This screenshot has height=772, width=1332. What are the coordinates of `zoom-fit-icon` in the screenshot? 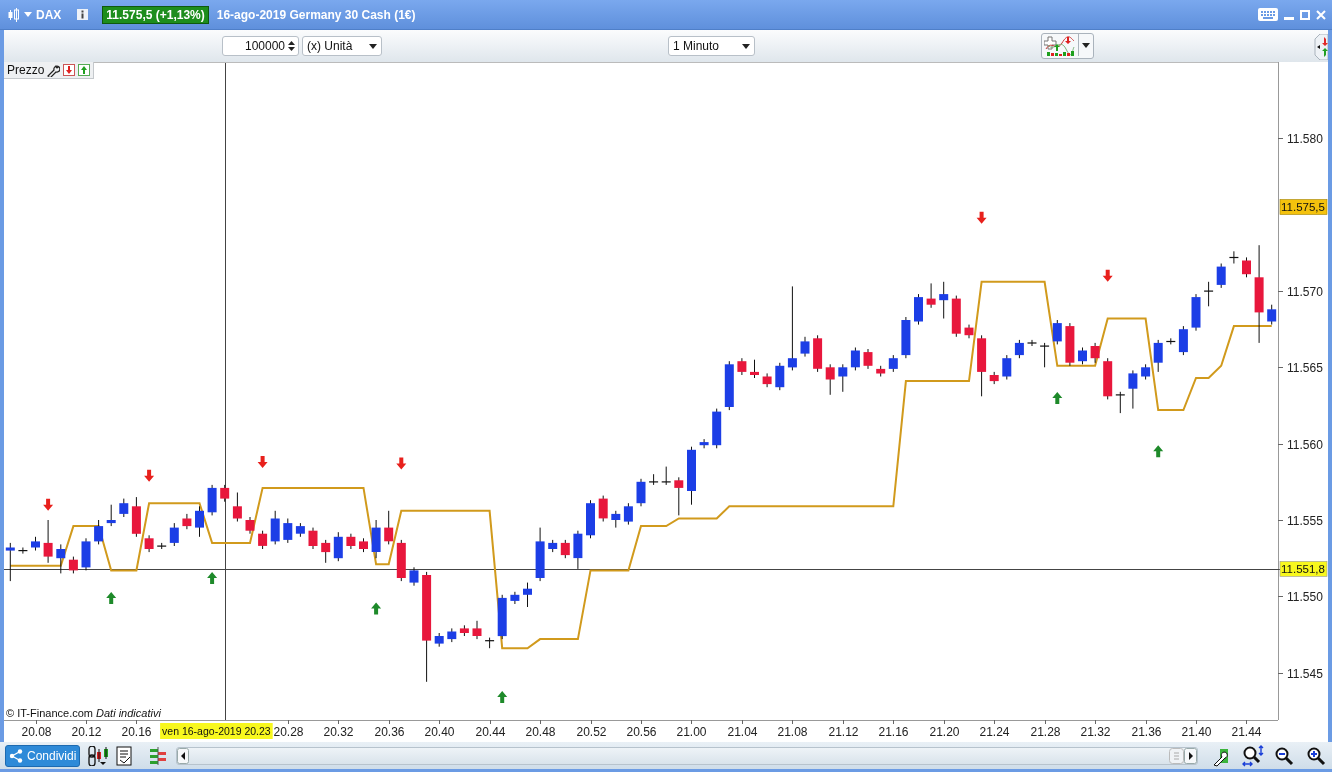 It's located at (1253, 755).